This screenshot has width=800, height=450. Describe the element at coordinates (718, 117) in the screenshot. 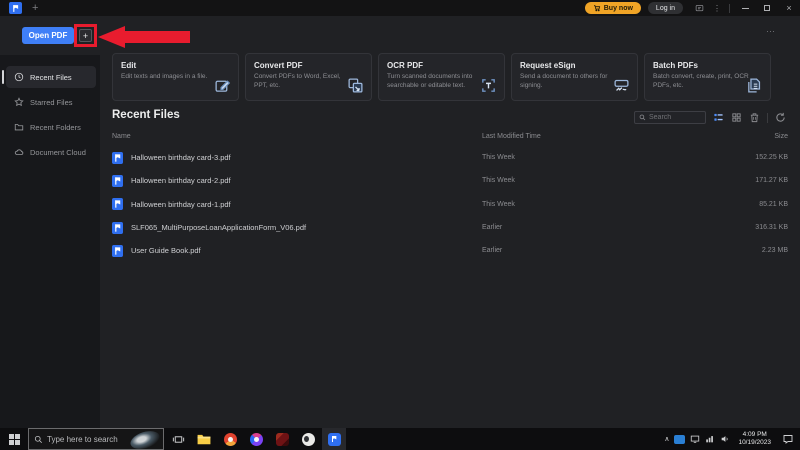

I see `list-view-button` at that location.